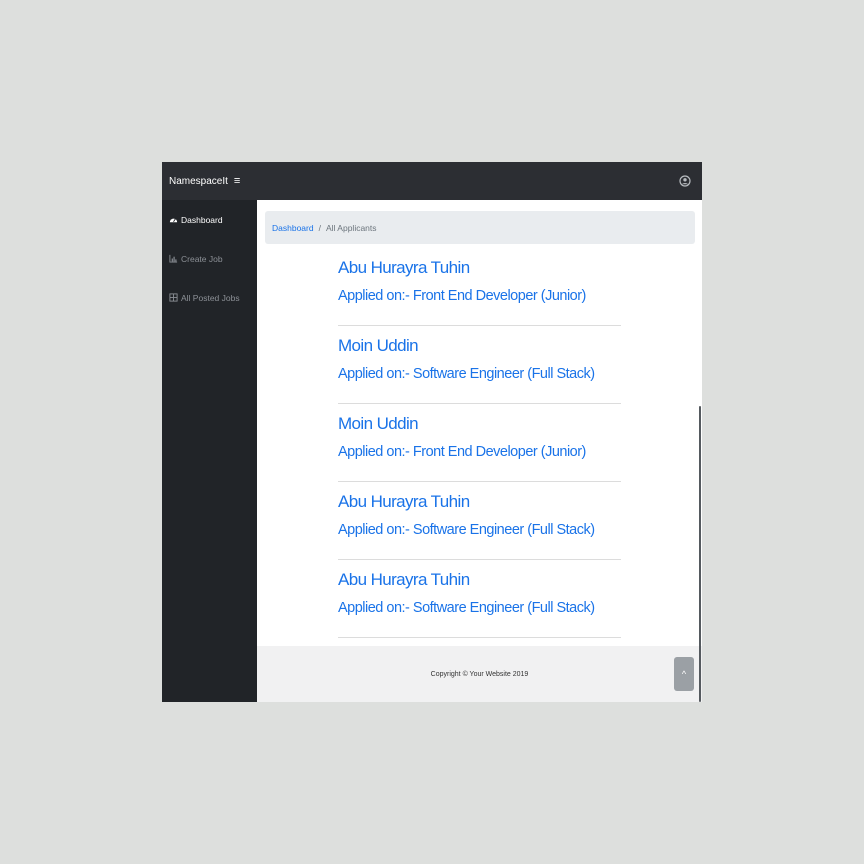 The image size is (864, 864). I want to click on page-footer: Copyright © Your Website 2019, so click(479, 674).